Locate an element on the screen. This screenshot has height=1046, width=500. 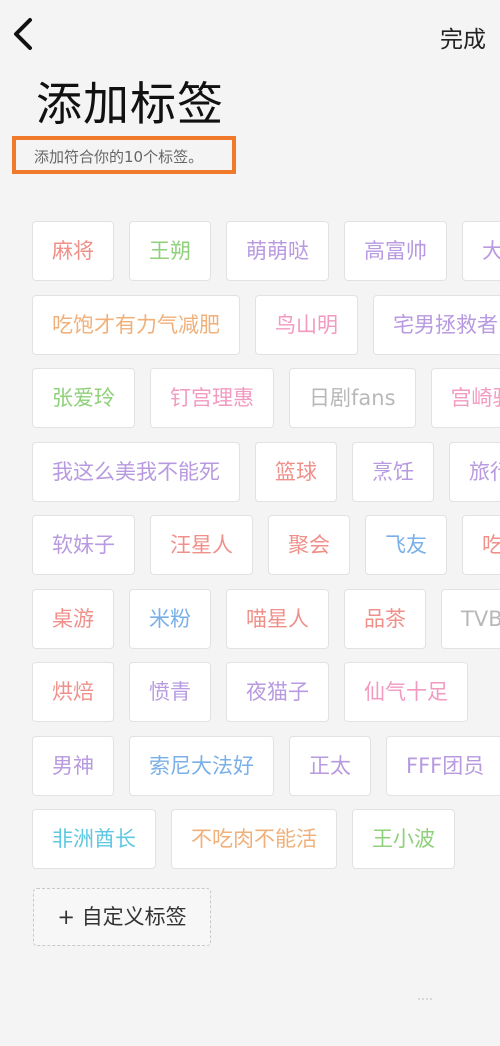
tag-chip: 我这么美我不能死 is located at coordinates (136, 471).